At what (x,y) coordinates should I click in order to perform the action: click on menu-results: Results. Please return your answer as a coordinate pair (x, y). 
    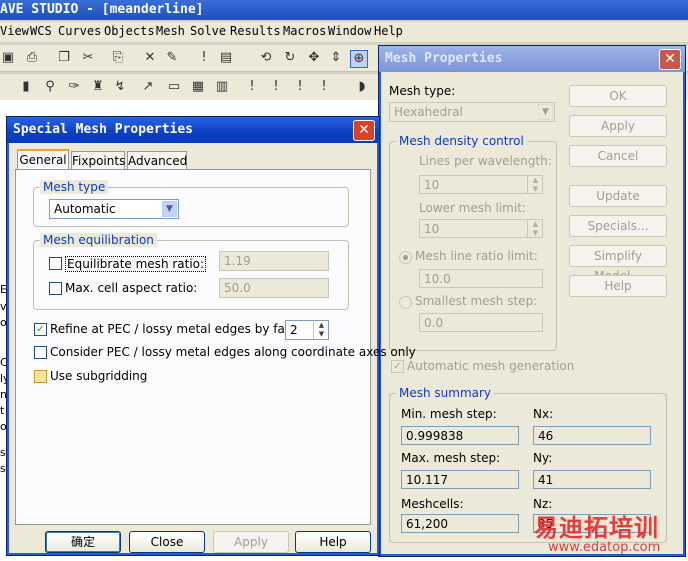
    Looking at the image, I should click on (255, 31).